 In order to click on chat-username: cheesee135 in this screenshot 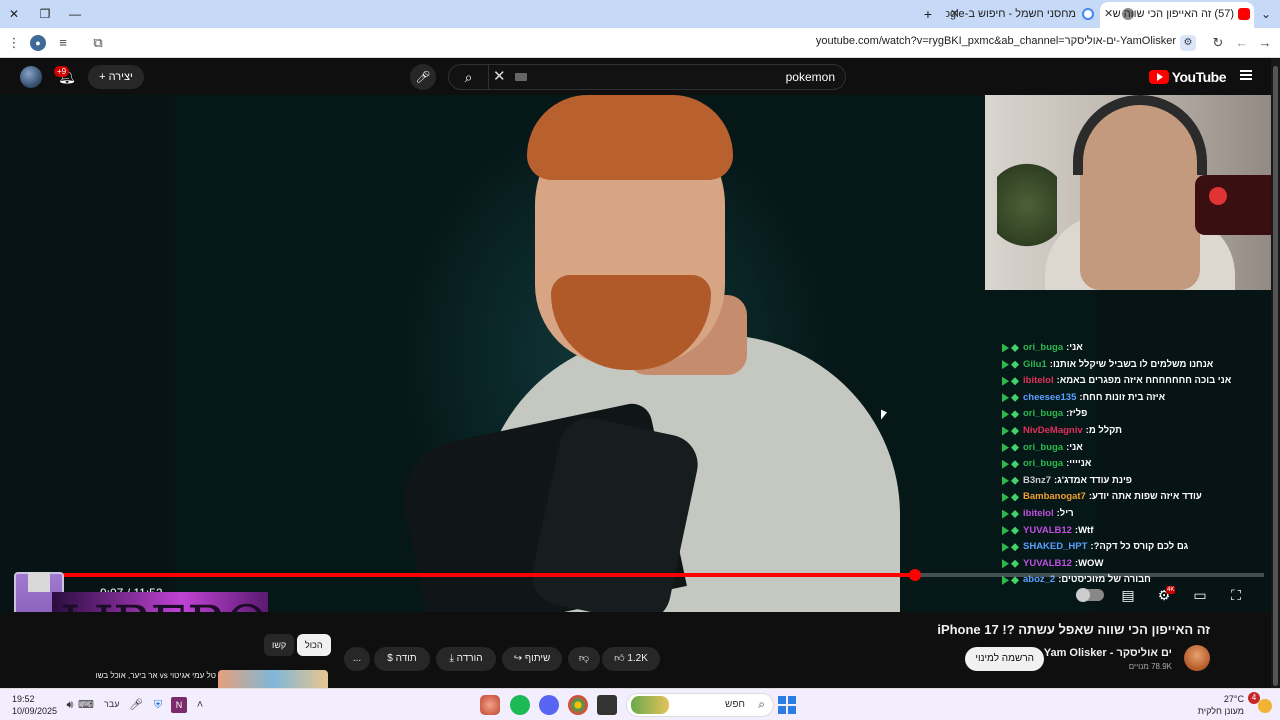, I will do `click(1049, 398)`.